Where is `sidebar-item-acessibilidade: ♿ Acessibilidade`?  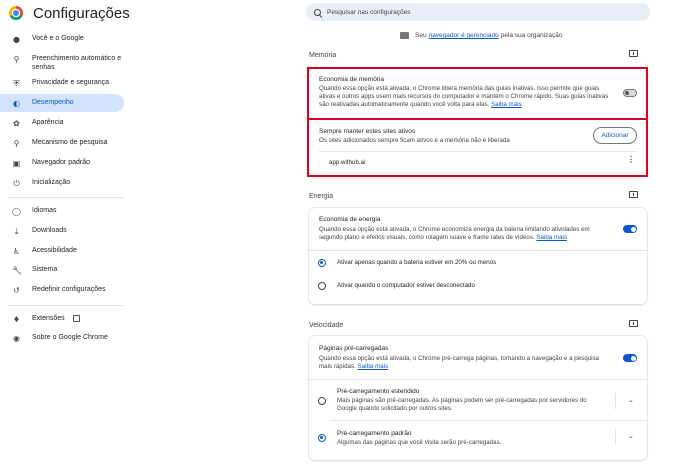
sidebar-item-acessibilidade: ♿ Acessibilidade is located at coordinates (62, 251).